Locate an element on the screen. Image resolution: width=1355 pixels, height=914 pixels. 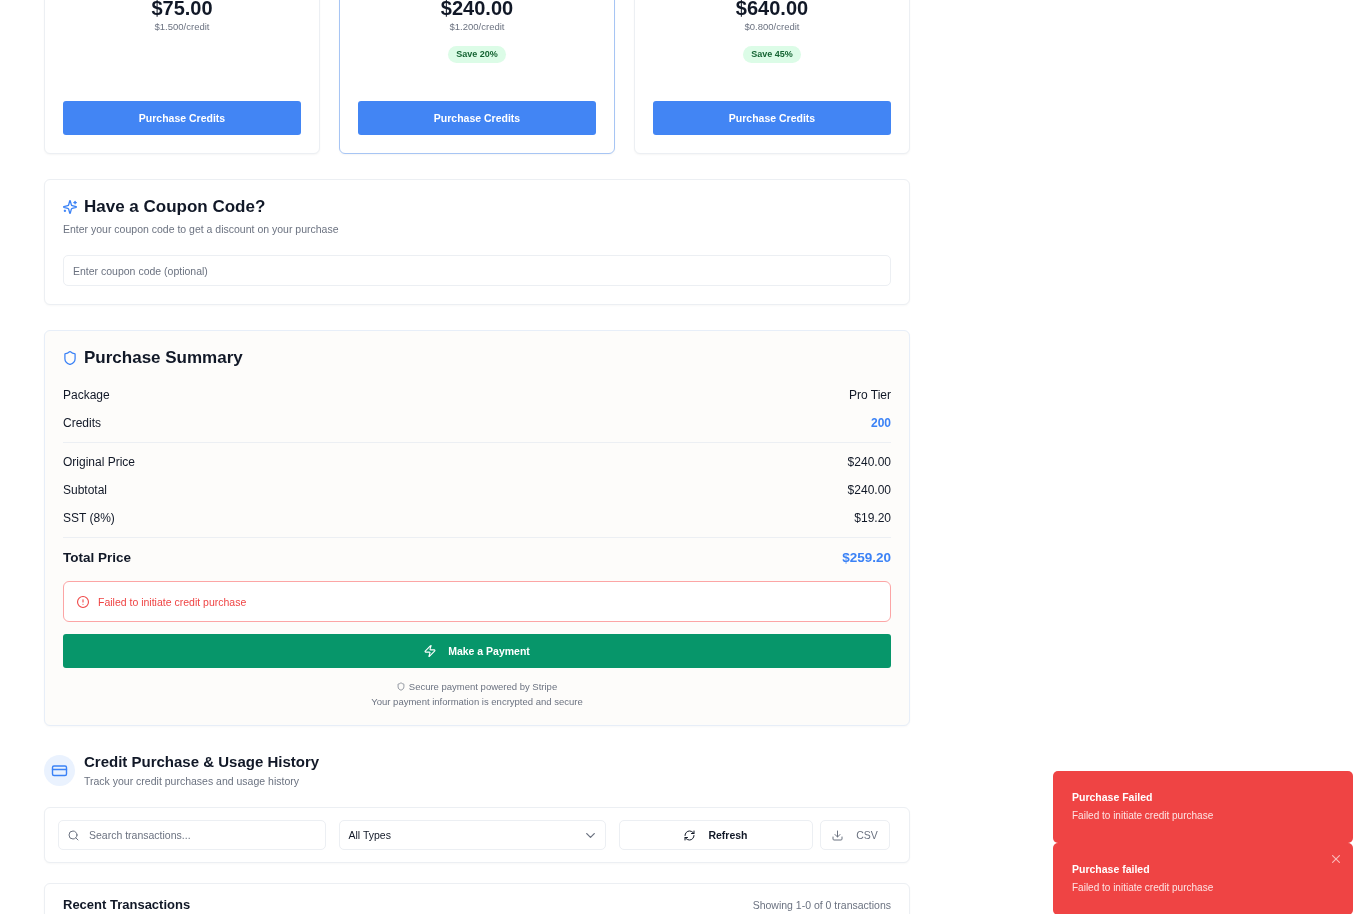
summary-value: 200 is located at coordinates (880, 423).